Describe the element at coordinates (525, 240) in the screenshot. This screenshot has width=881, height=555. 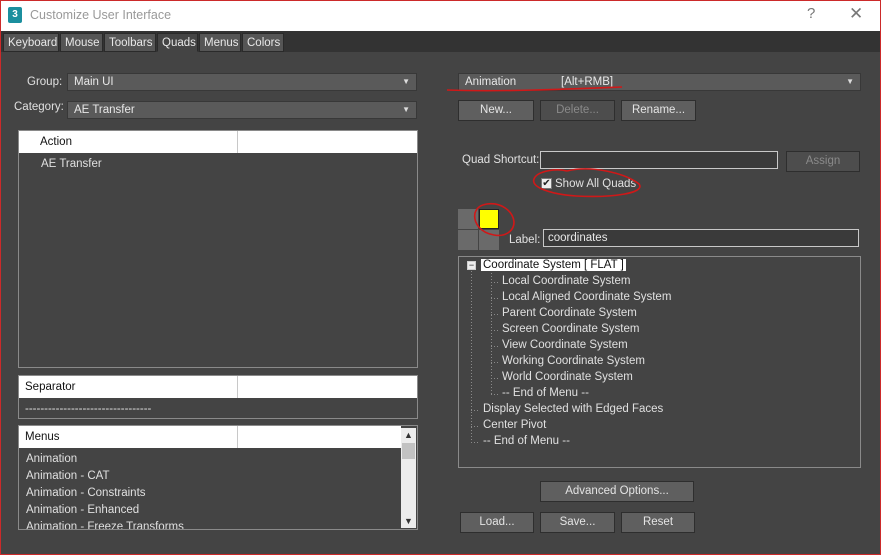
I see `label-label: Label:` at that location.